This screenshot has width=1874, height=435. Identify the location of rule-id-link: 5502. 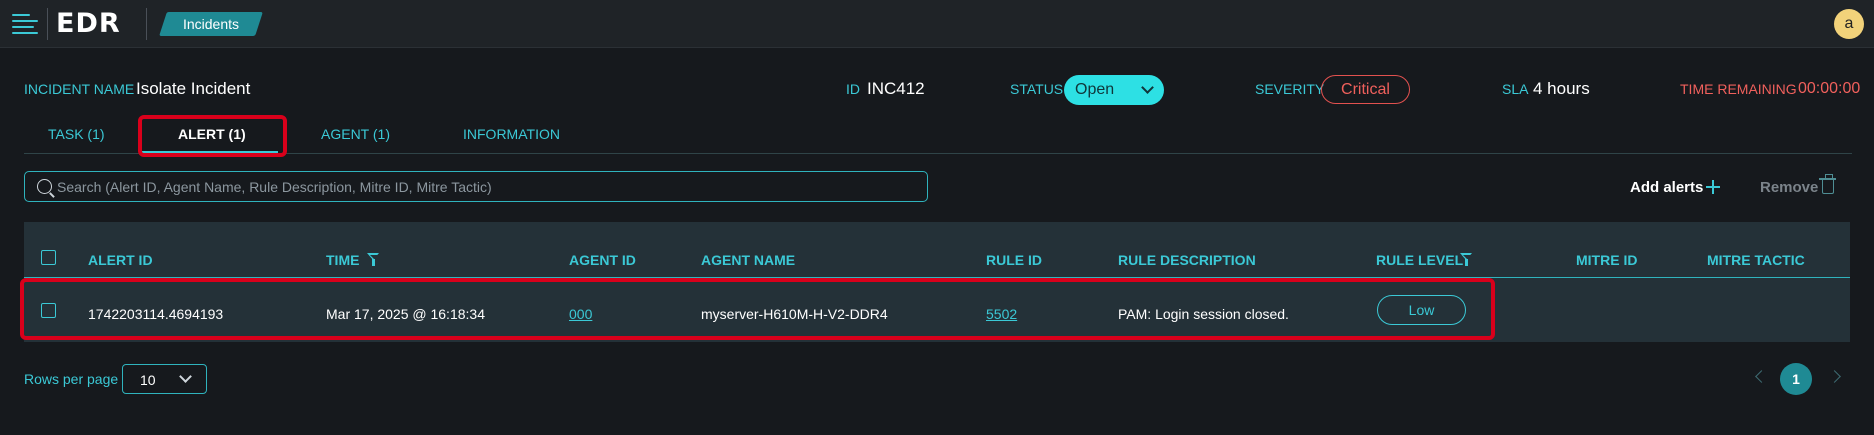
(1001, 314).